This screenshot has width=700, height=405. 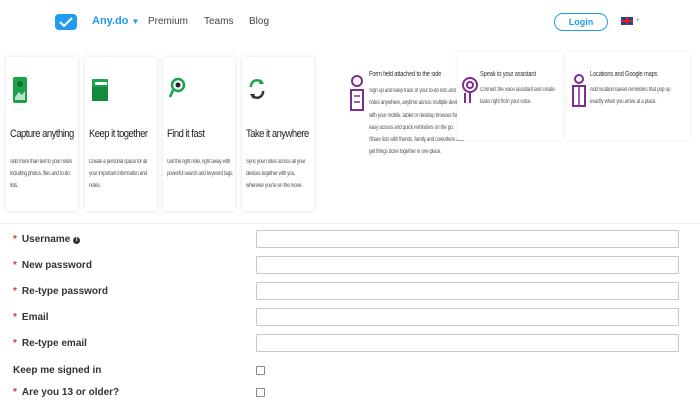 What do you see at coordinates (135, 21) in the screenshot?
I see `chevron-down-icon: ▼` at bounding box center [135, 21].